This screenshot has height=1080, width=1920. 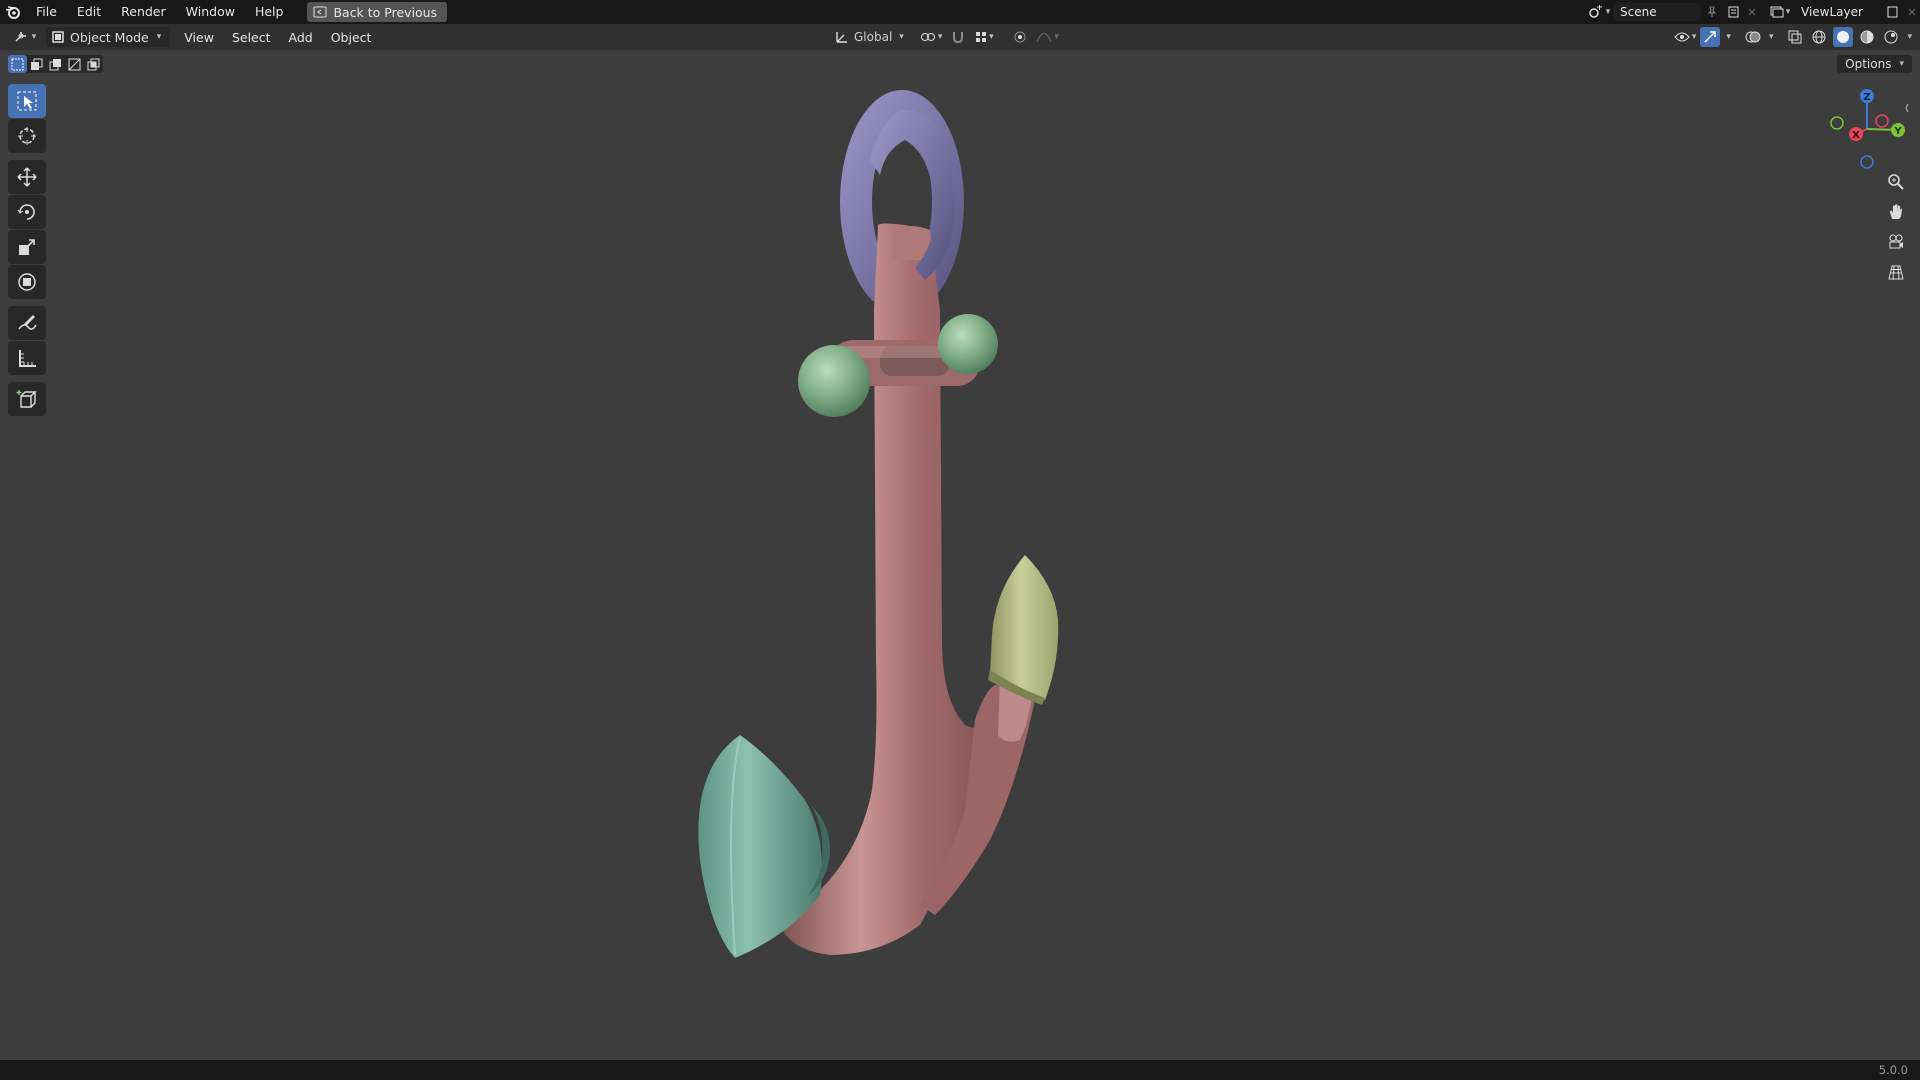 I want to click on navigation-buttons, so click(x=1897, y=228).